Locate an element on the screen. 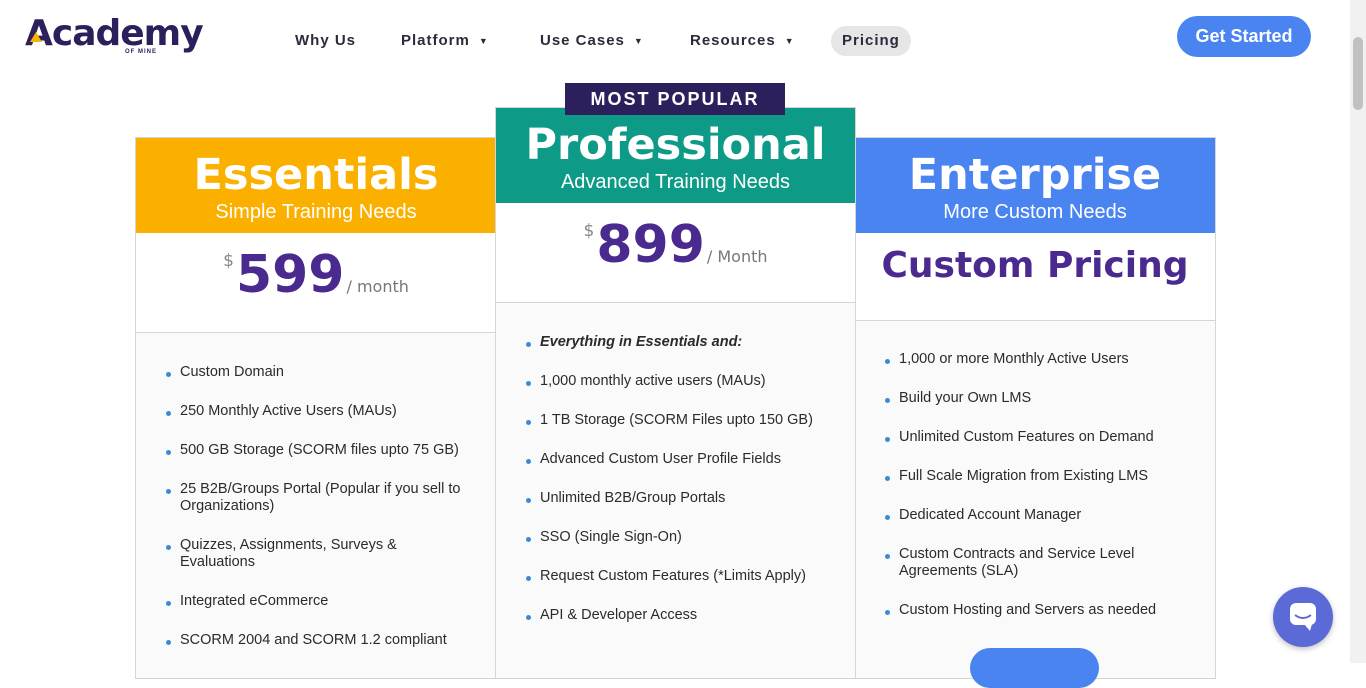 The height and width of the screenshot is (688, 1366). feature-item: API & Developer Access is located at coordinates (675, 615).